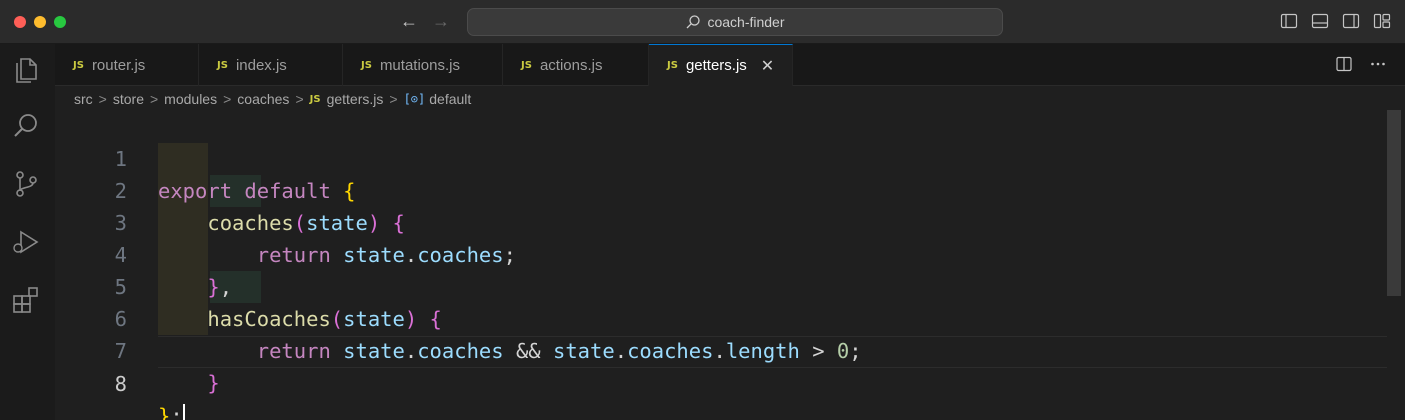  Describe the element at coordinates (83, 99) in the screenshot. I see `breadcrumb-item: src` at that location.